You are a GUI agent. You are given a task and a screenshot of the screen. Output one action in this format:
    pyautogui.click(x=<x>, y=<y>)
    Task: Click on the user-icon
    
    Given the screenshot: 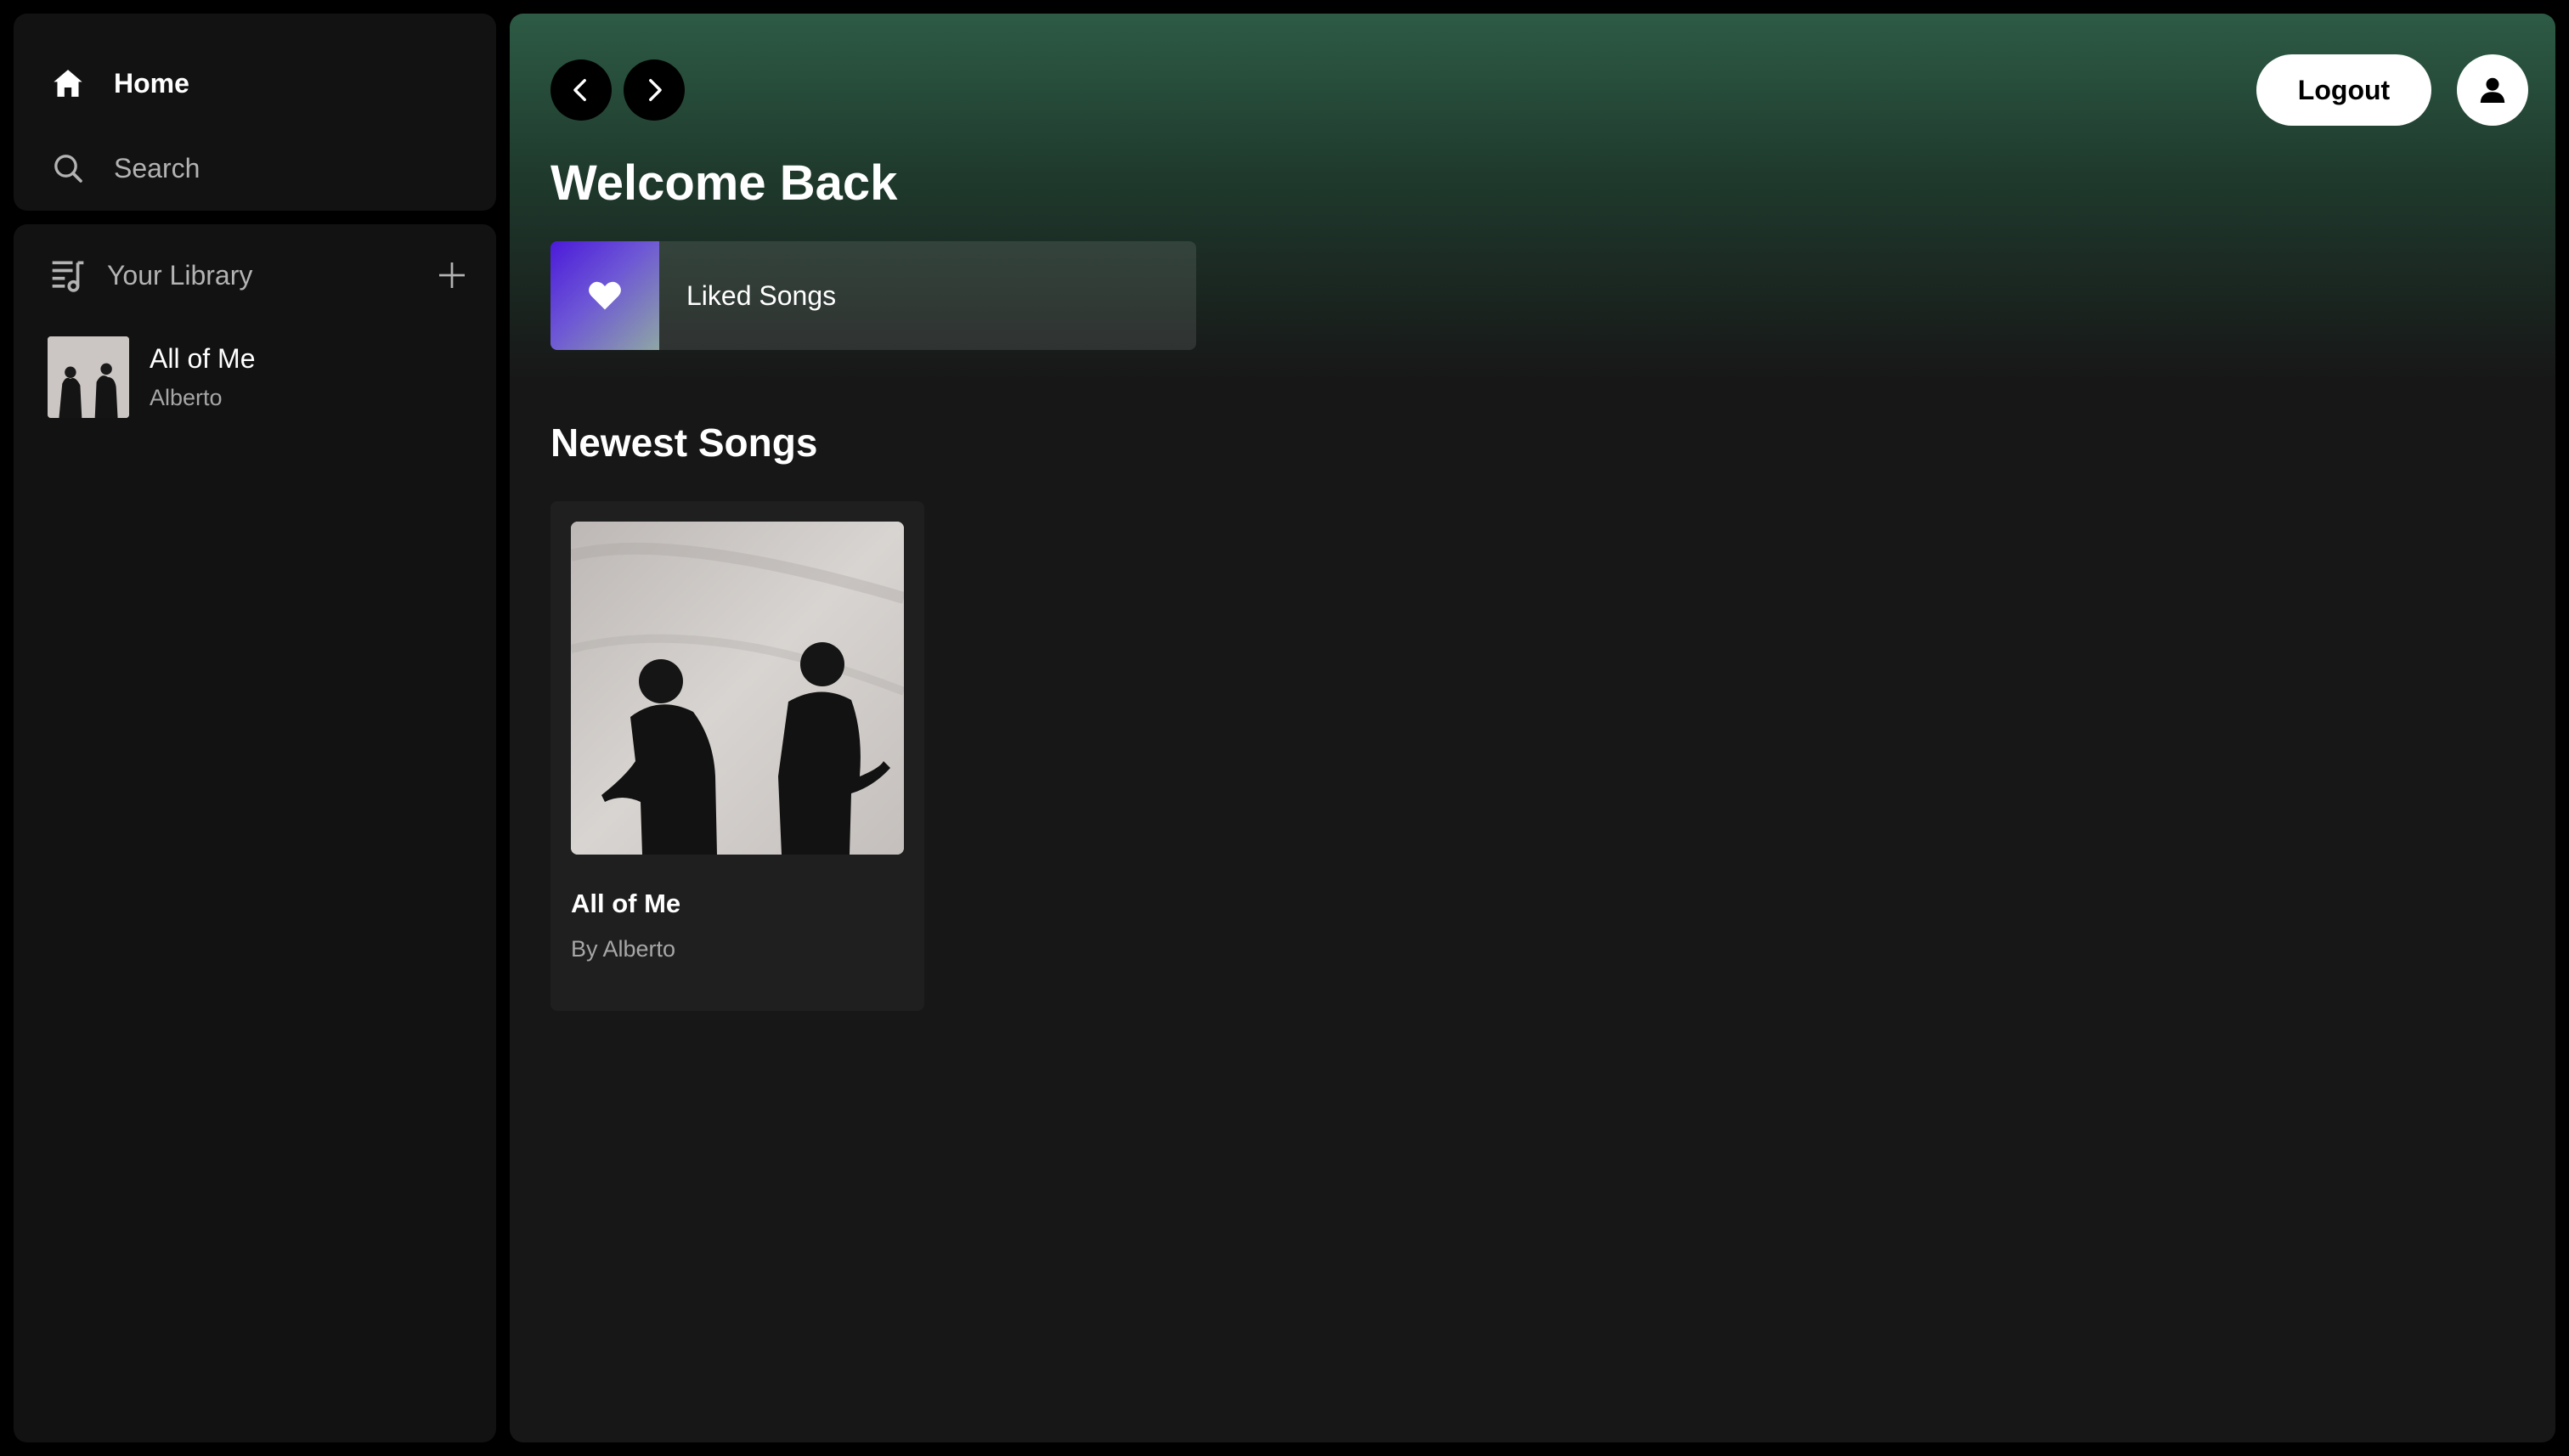 What is the action you would take?
    pyautogui.click(x=2493, y=90)
    